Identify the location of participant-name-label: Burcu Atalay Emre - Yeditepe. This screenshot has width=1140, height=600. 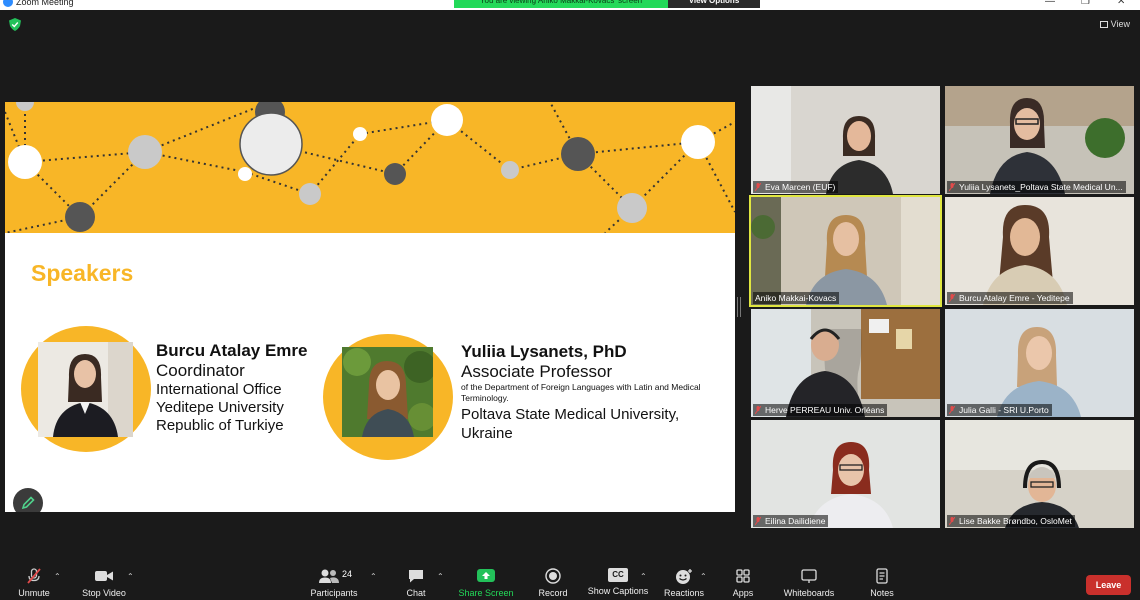
(1010, 298).